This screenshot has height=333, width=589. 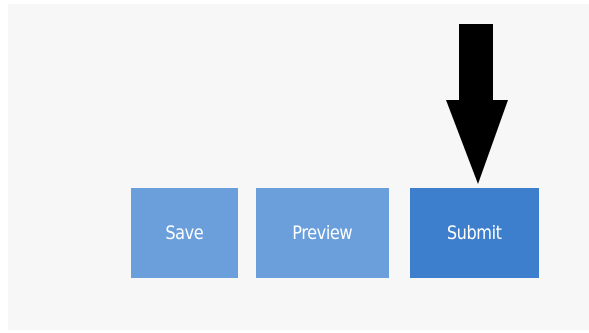 I want to click on submit-button: Submit, so click(x=474, y=233).